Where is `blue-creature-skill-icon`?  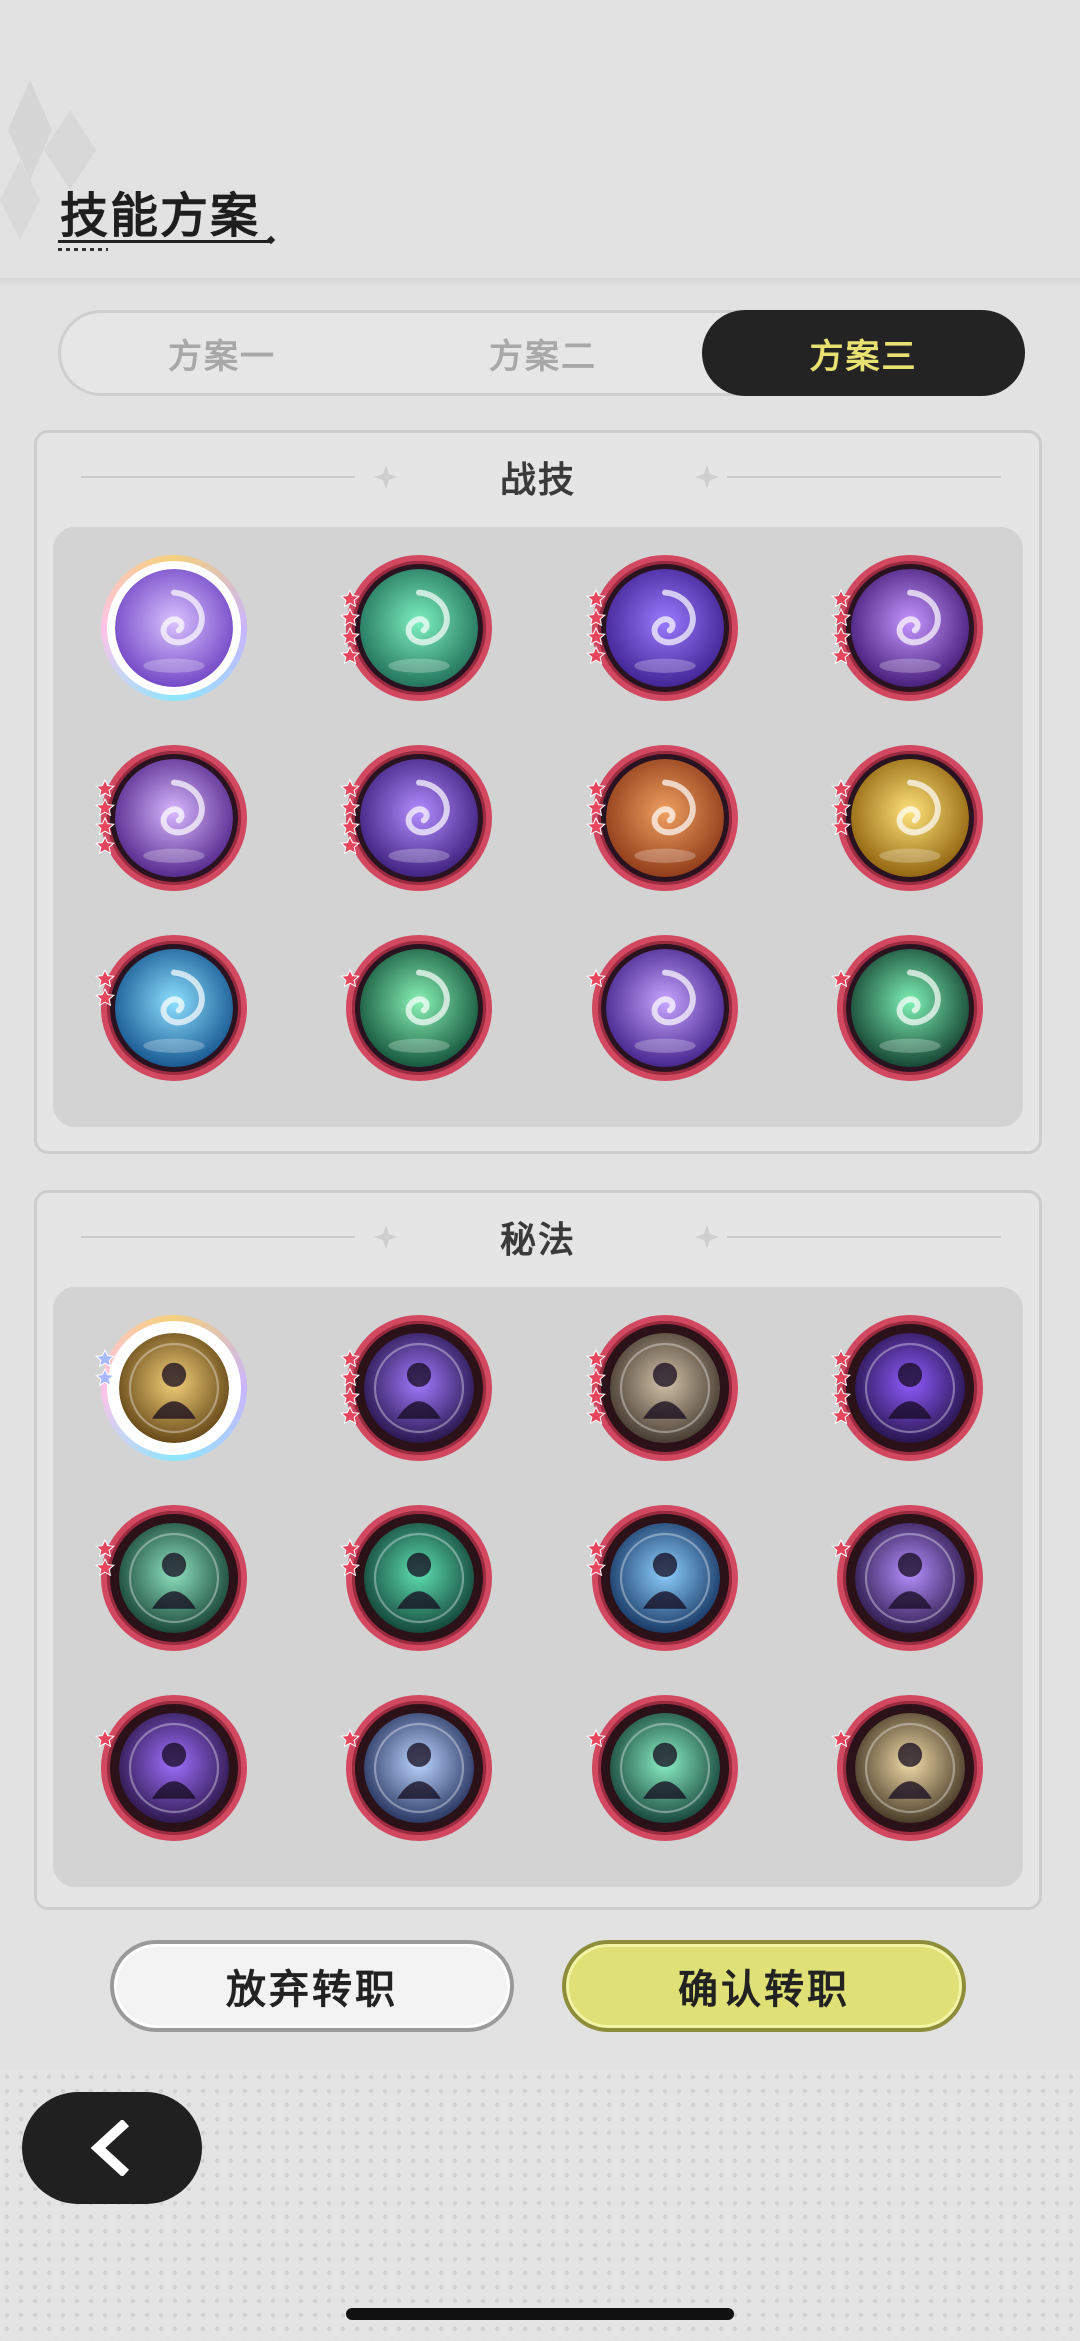 blue-creature-skill-icon is located at coordinates (171, 1008).